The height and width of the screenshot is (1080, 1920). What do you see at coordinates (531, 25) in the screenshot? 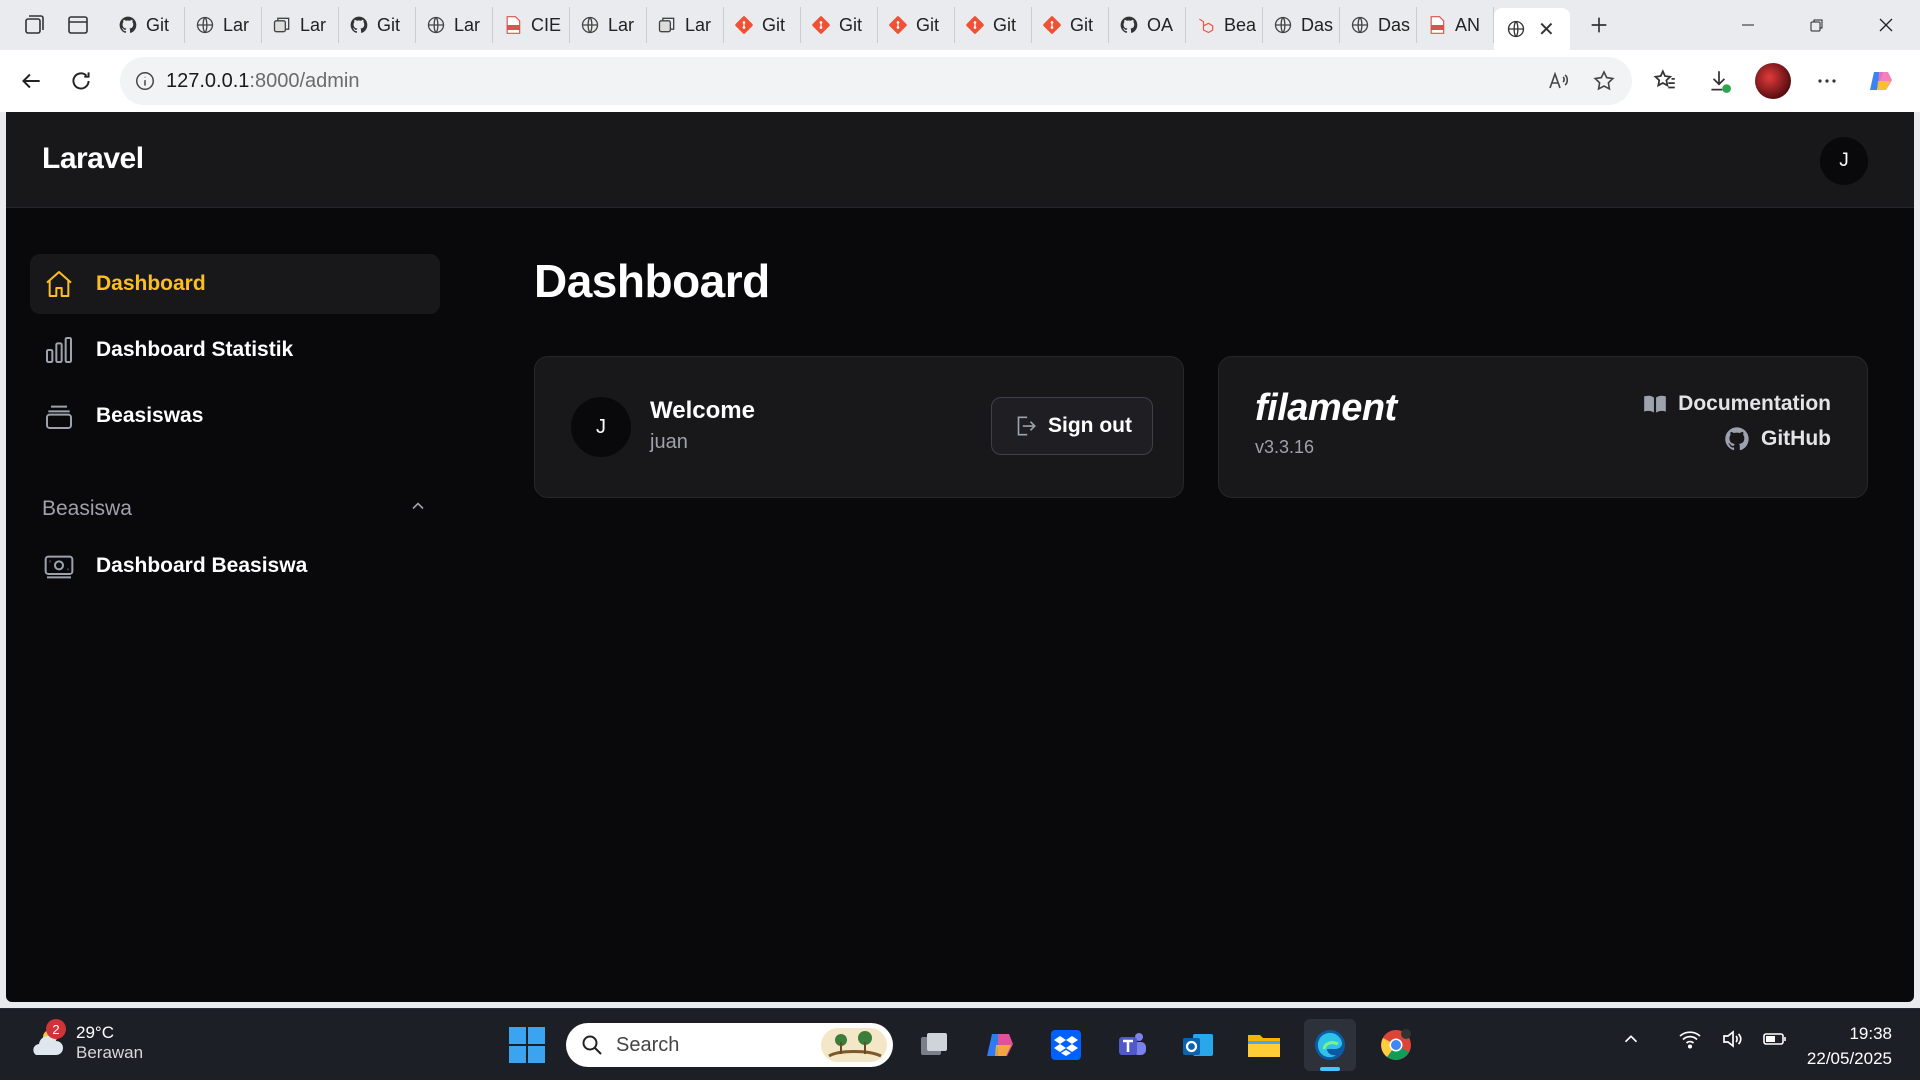
I see `browser-tab: CIE` at bounding box center [531, 25].